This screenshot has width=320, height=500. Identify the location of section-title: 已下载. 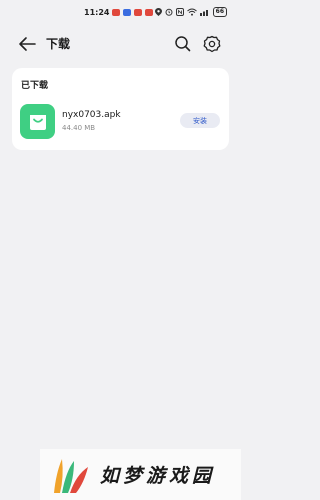
(35, 86).